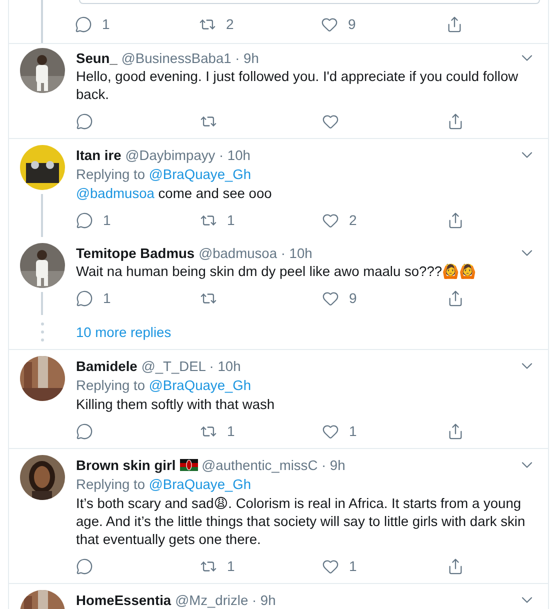 The height and width of the screenshot is (609, 551). I want to click on user-name: Temitope Badmus, so click(135, 253).